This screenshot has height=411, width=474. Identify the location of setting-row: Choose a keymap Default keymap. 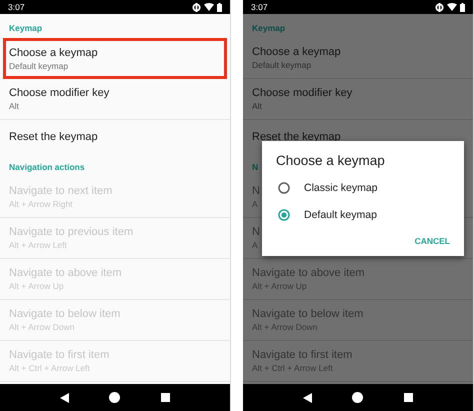
(358, 58).